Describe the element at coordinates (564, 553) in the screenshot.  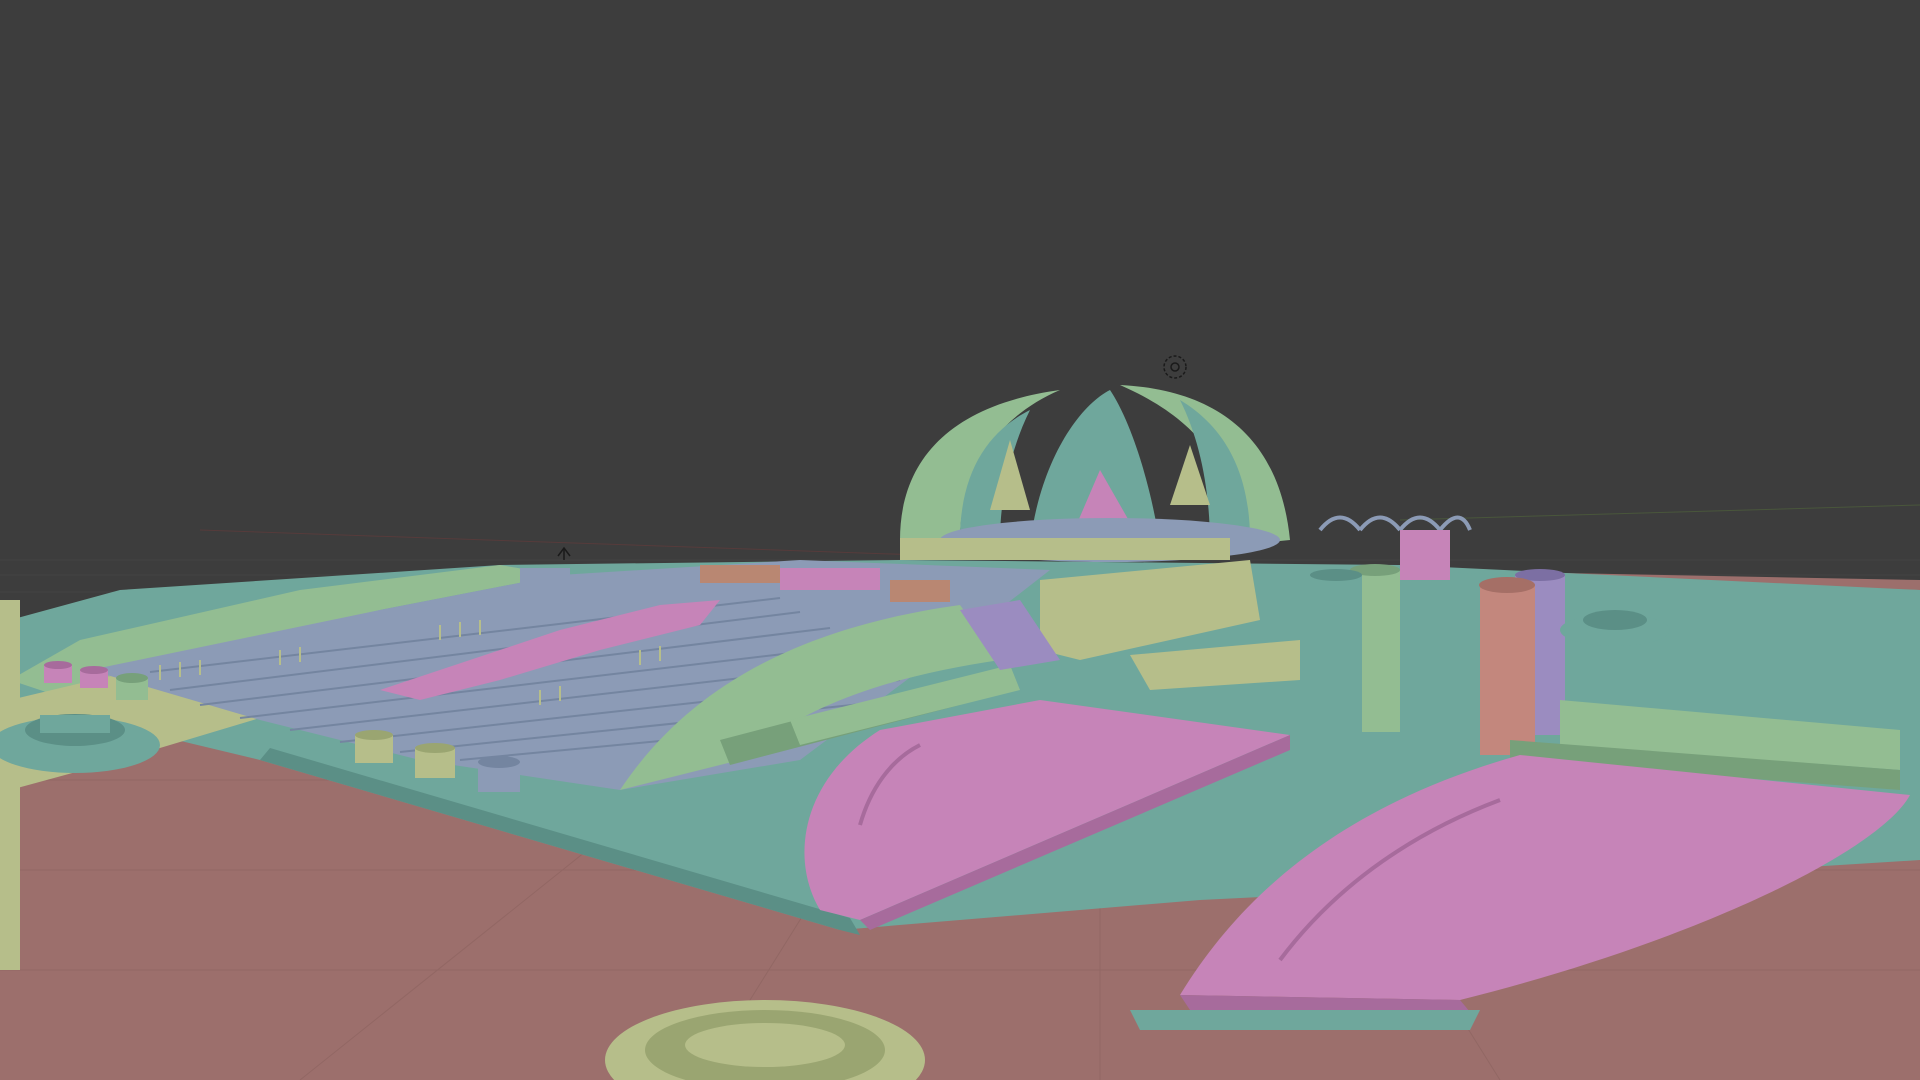
I see `light-icon` at that location.